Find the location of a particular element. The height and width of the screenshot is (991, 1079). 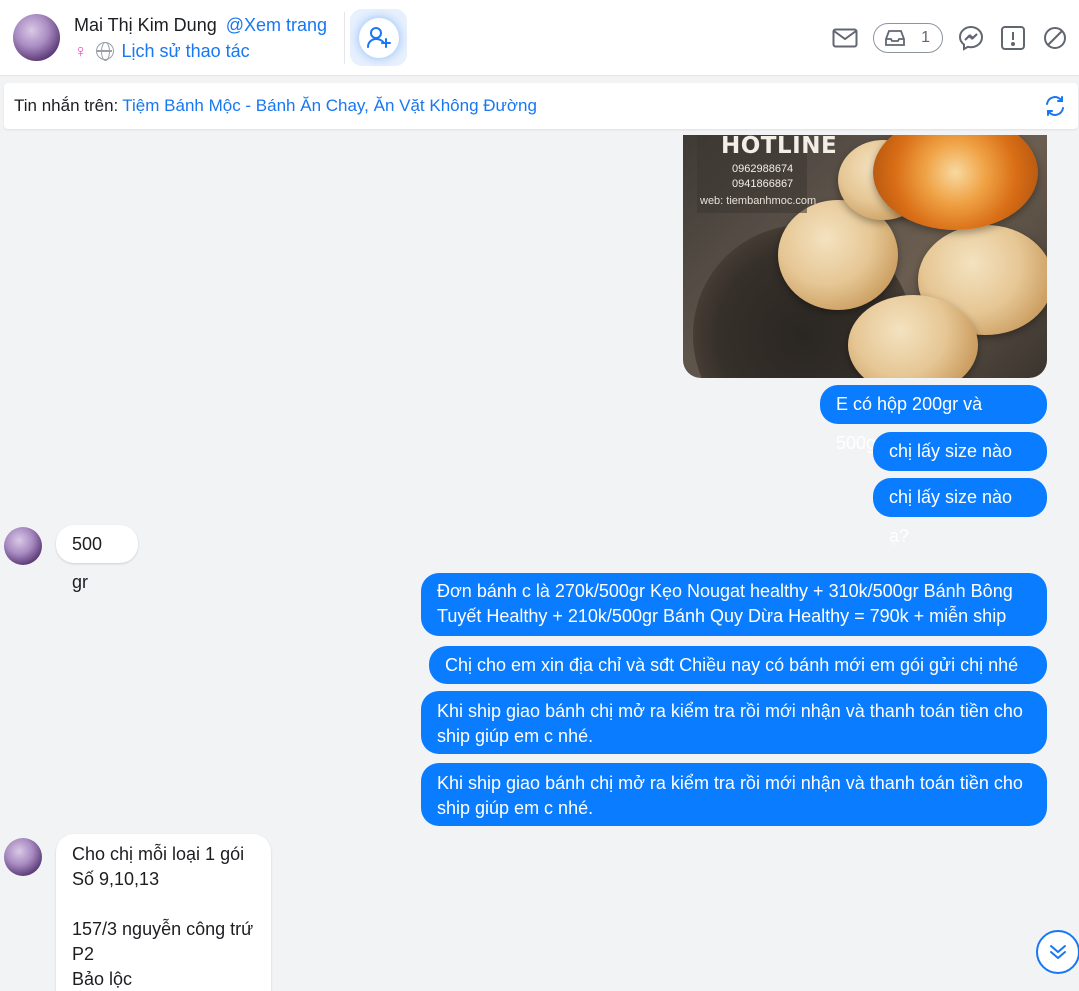

scroll-to-bottom-button is located at coordinates (1057, 952).